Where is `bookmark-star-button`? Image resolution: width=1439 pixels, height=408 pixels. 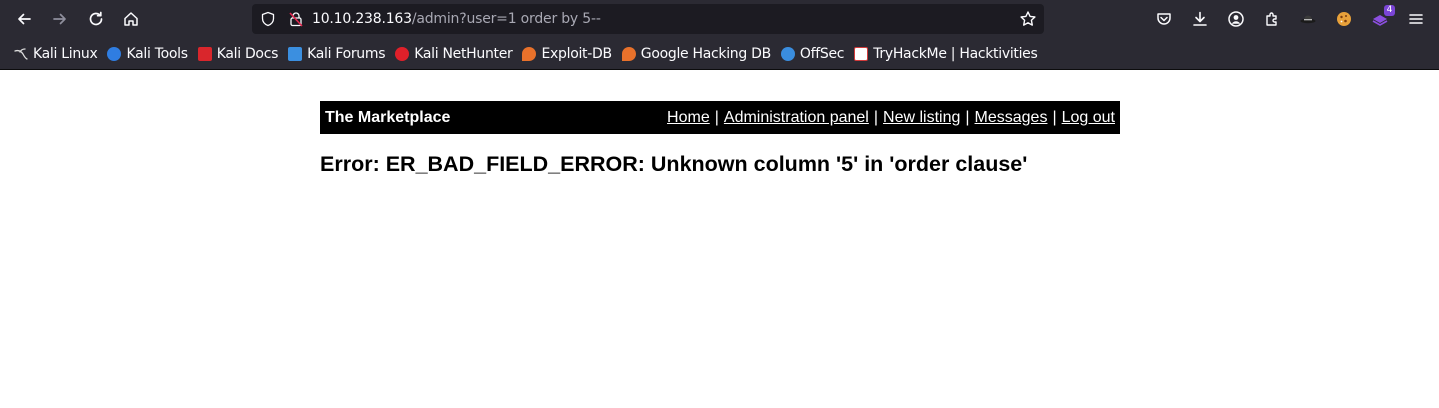
bookmark-star-button is located at coordinates (1028, 19).